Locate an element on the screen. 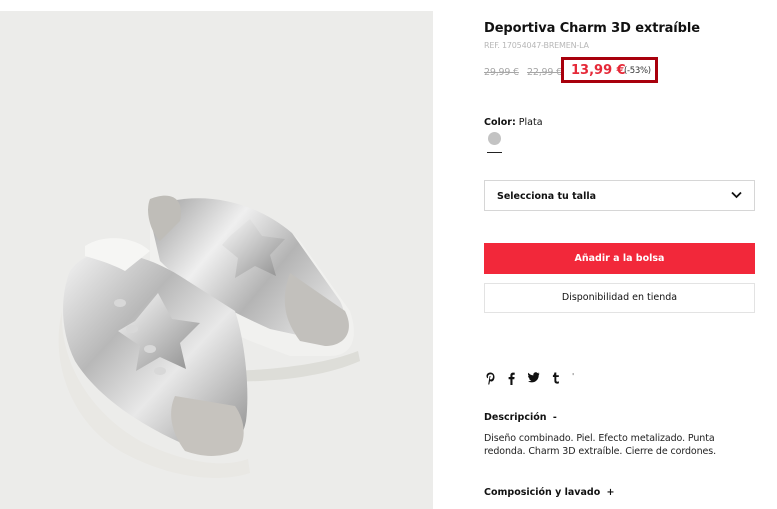 The height and width of the screenshot is (509, 777). description-heading: Descripción - is located at coordinates (520, 417).